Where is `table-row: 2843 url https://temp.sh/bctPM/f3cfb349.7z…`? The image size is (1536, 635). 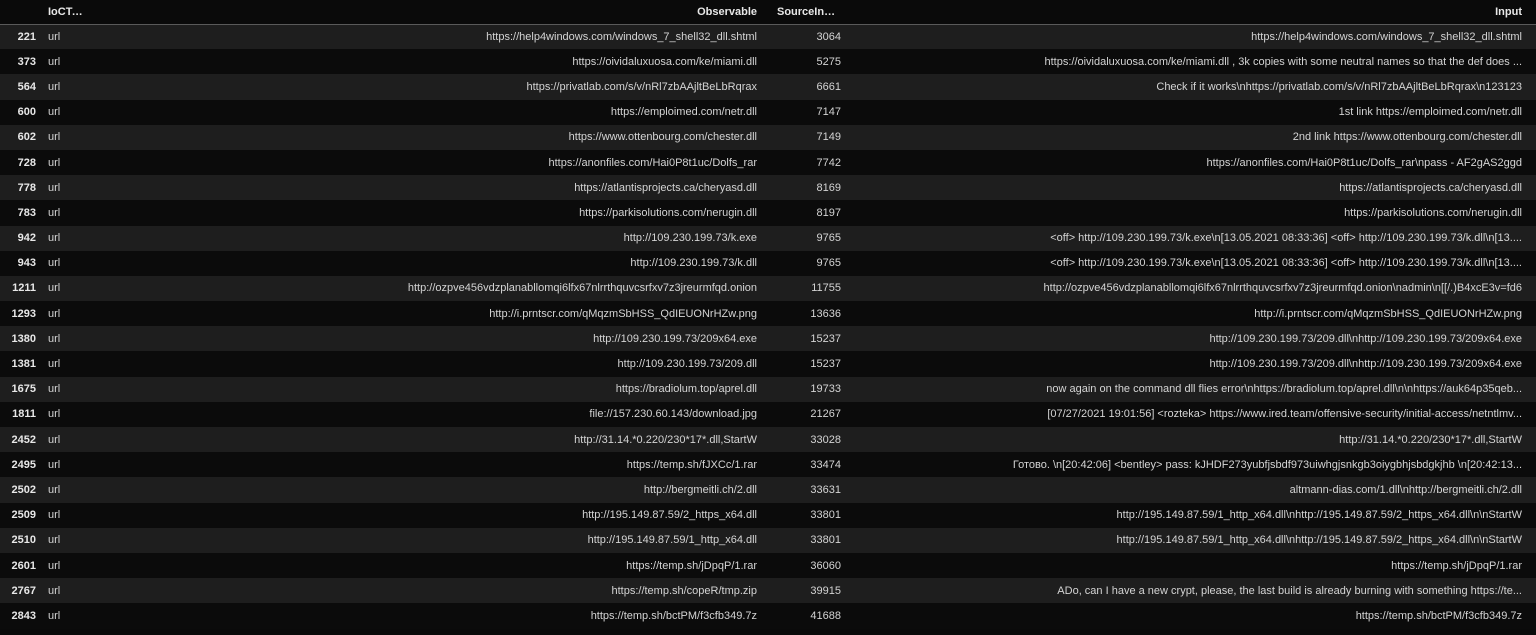 table-row: 2843 url https://temp.sh/bctPM/f3cfb349.7z… is located at coordinates (768, 616).